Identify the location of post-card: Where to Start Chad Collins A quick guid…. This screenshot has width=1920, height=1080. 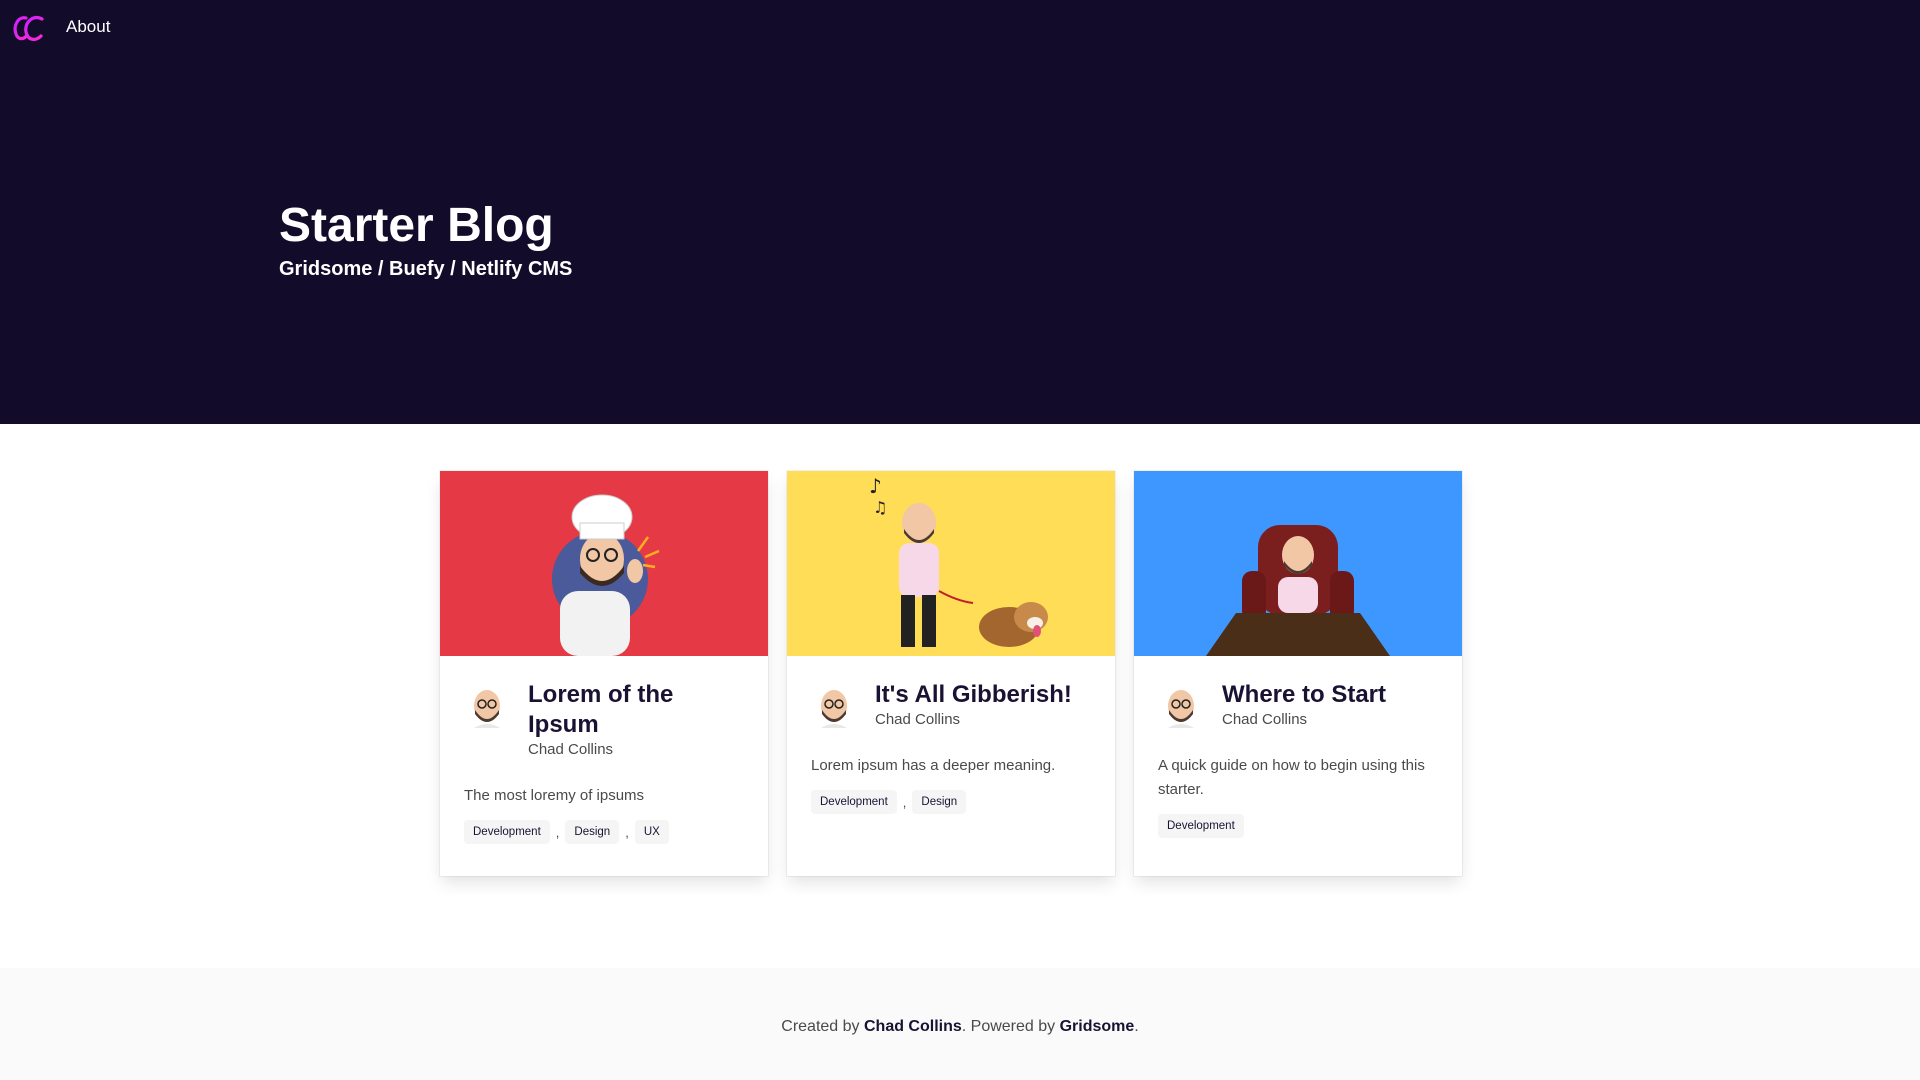
(1298, 673).